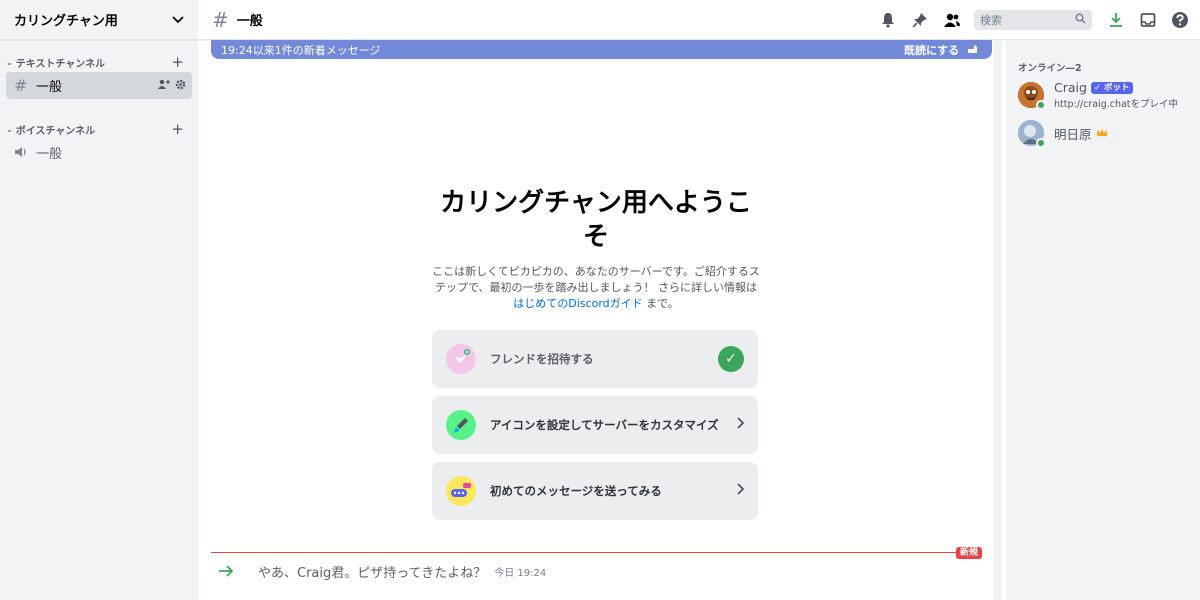 This screenshot has width=1200, height=600. Describe the element at coordinates (952, 20) in the screenshot. I see `member-list-icon` at that location.